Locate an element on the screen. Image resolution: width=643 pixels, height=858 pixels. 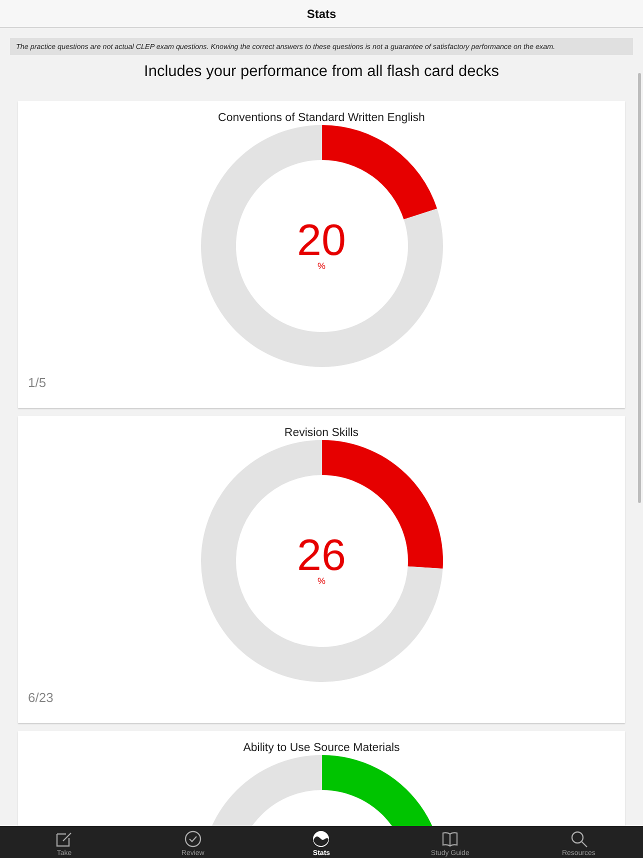
card-title: Revision Skills is located at coordinates (321, 433).